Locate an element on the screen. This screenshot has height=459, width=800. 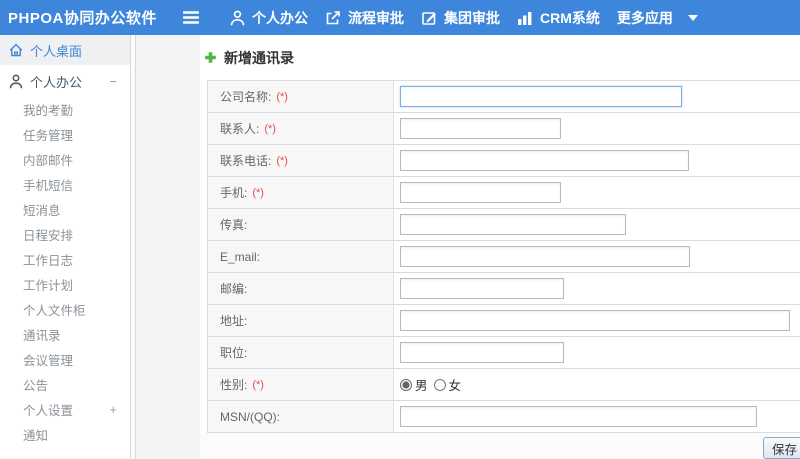
field-label: E_mail: is located at coordinates (301, 256).